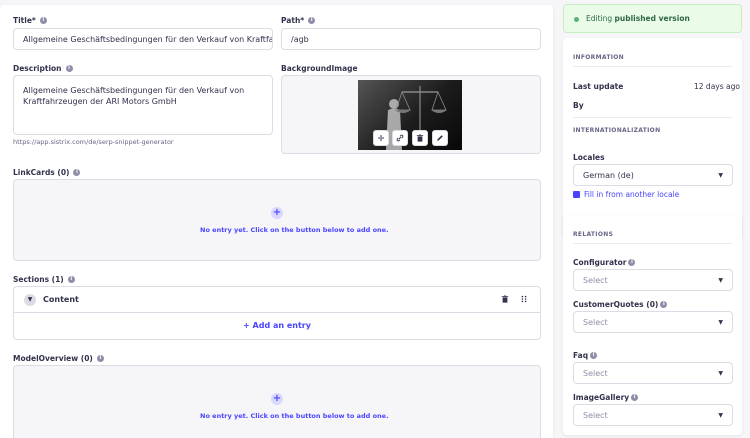 This screenshot has width=750, height=438. What do you see at coordinates (593, 234) in the screenshot?
I see `relations-heading: RELATIONS` at bounding box center [593, 234].